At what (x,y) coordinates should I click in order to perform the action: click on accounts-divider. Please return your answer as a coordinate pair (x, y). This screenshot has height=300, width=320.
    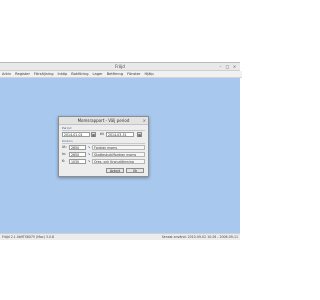
    Looking at the image, I should click on (103, 143).